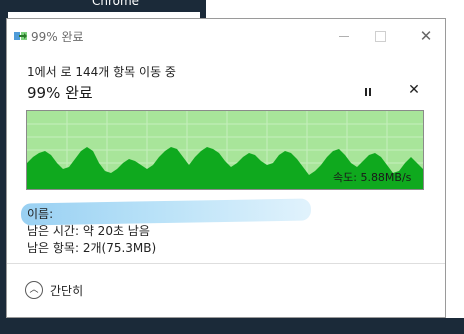  I want to click on background-app-titlebar: Chrome, so click(102, 6).